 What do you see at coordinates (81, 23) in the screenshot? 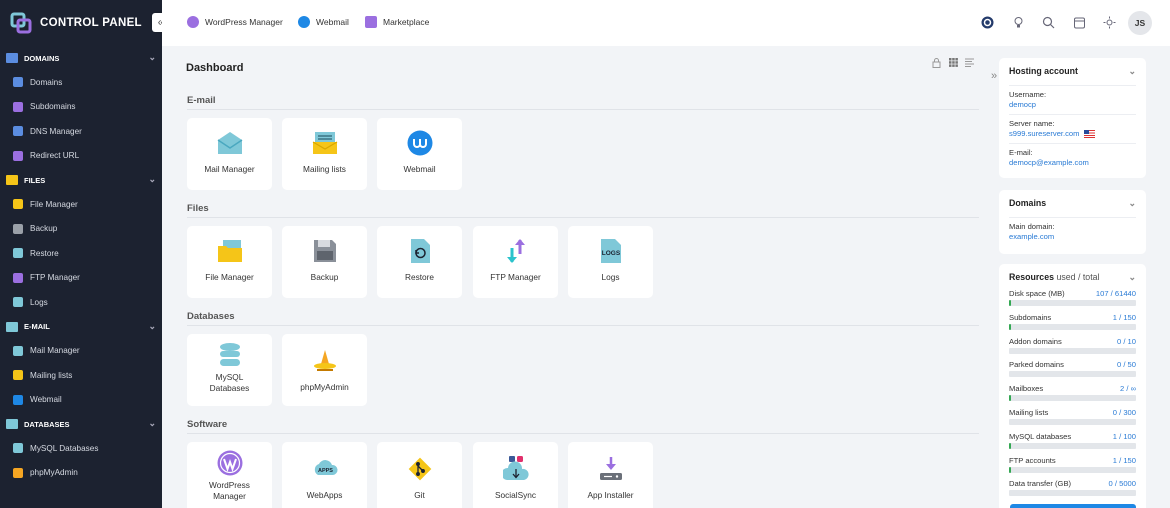
I see `logo: CONTROL PANEL` at bounding box center [81, 23].